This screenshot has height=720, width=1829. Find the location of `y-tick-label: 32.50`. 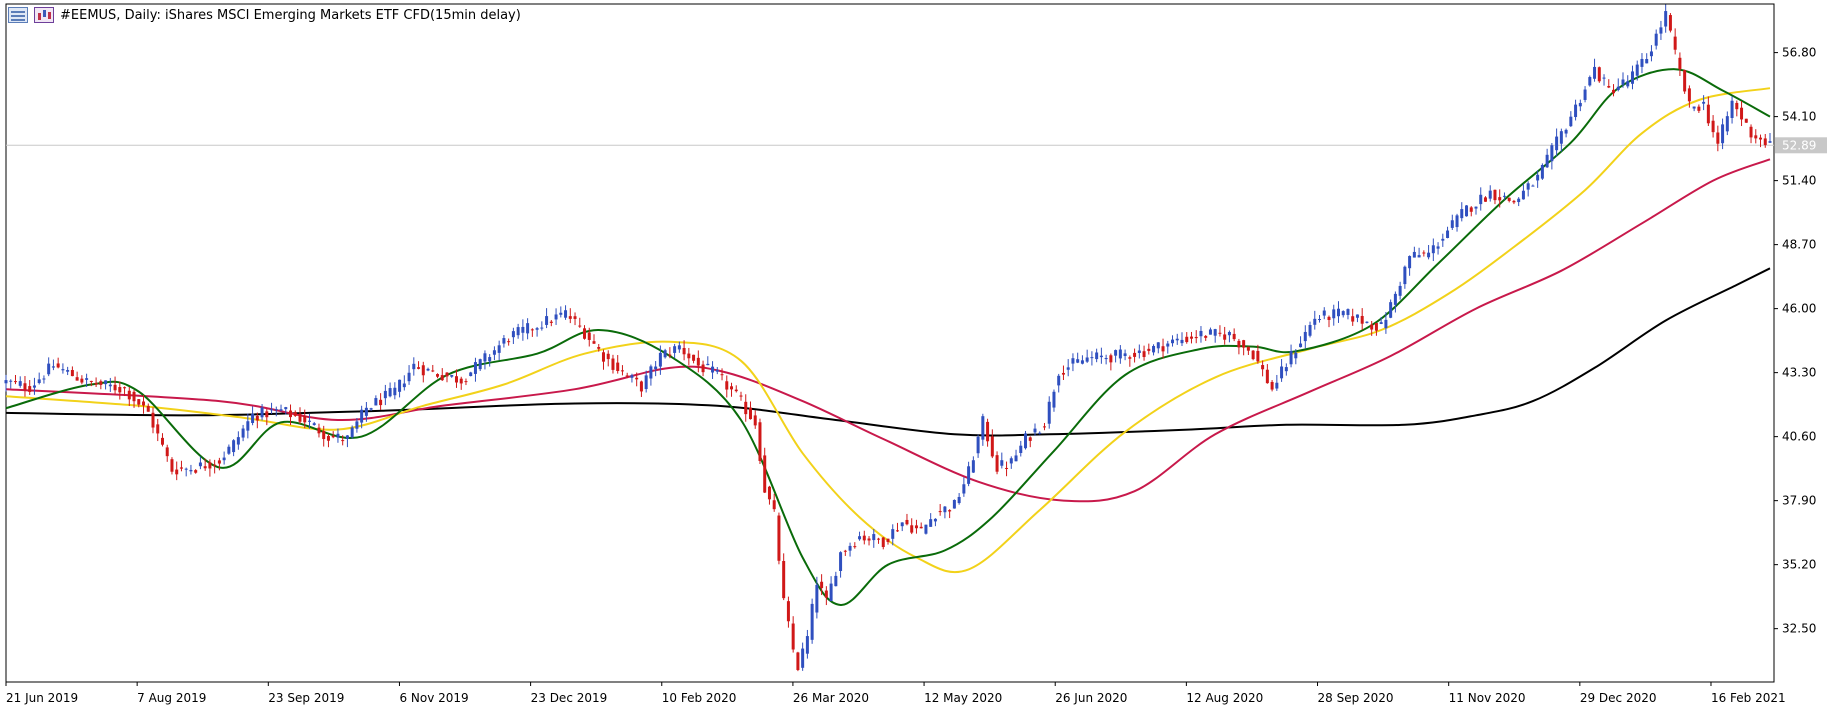

y-tick-label: 32.50 is located at coordinates (1799, 629).